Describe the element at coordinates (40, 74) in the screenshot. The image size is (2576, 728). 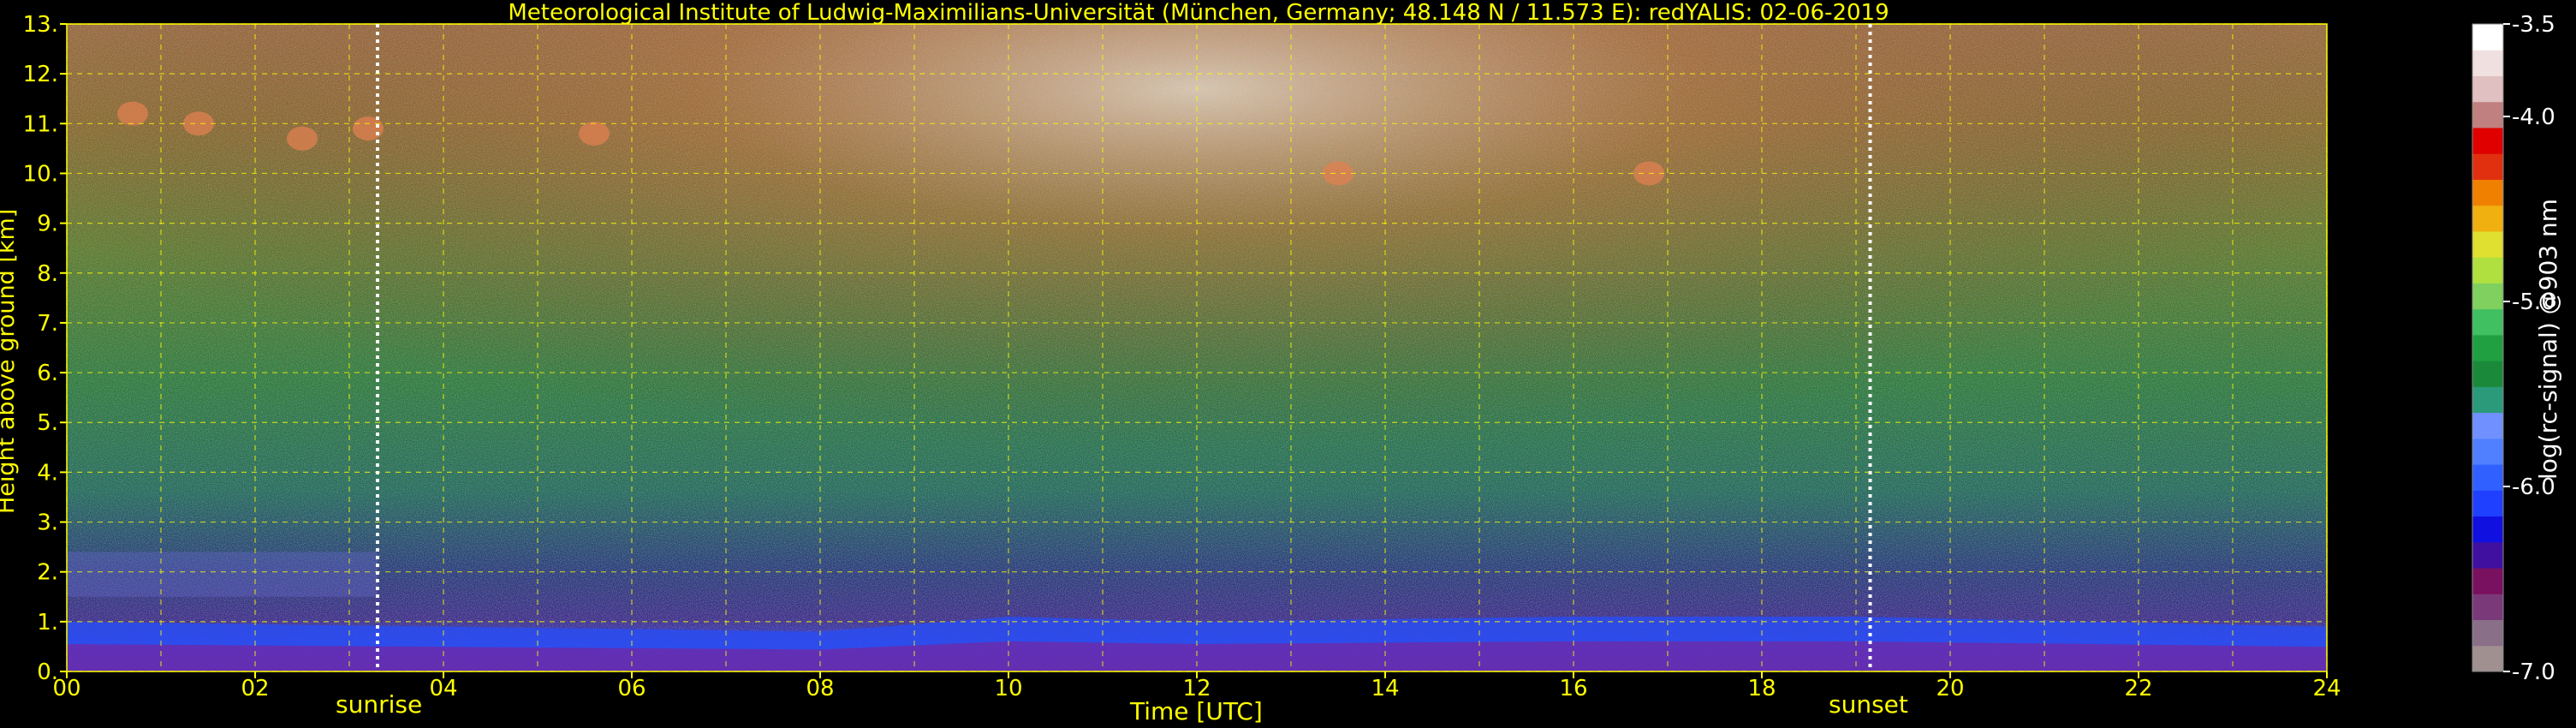
I see `y-tick-label: 12.` at that location.